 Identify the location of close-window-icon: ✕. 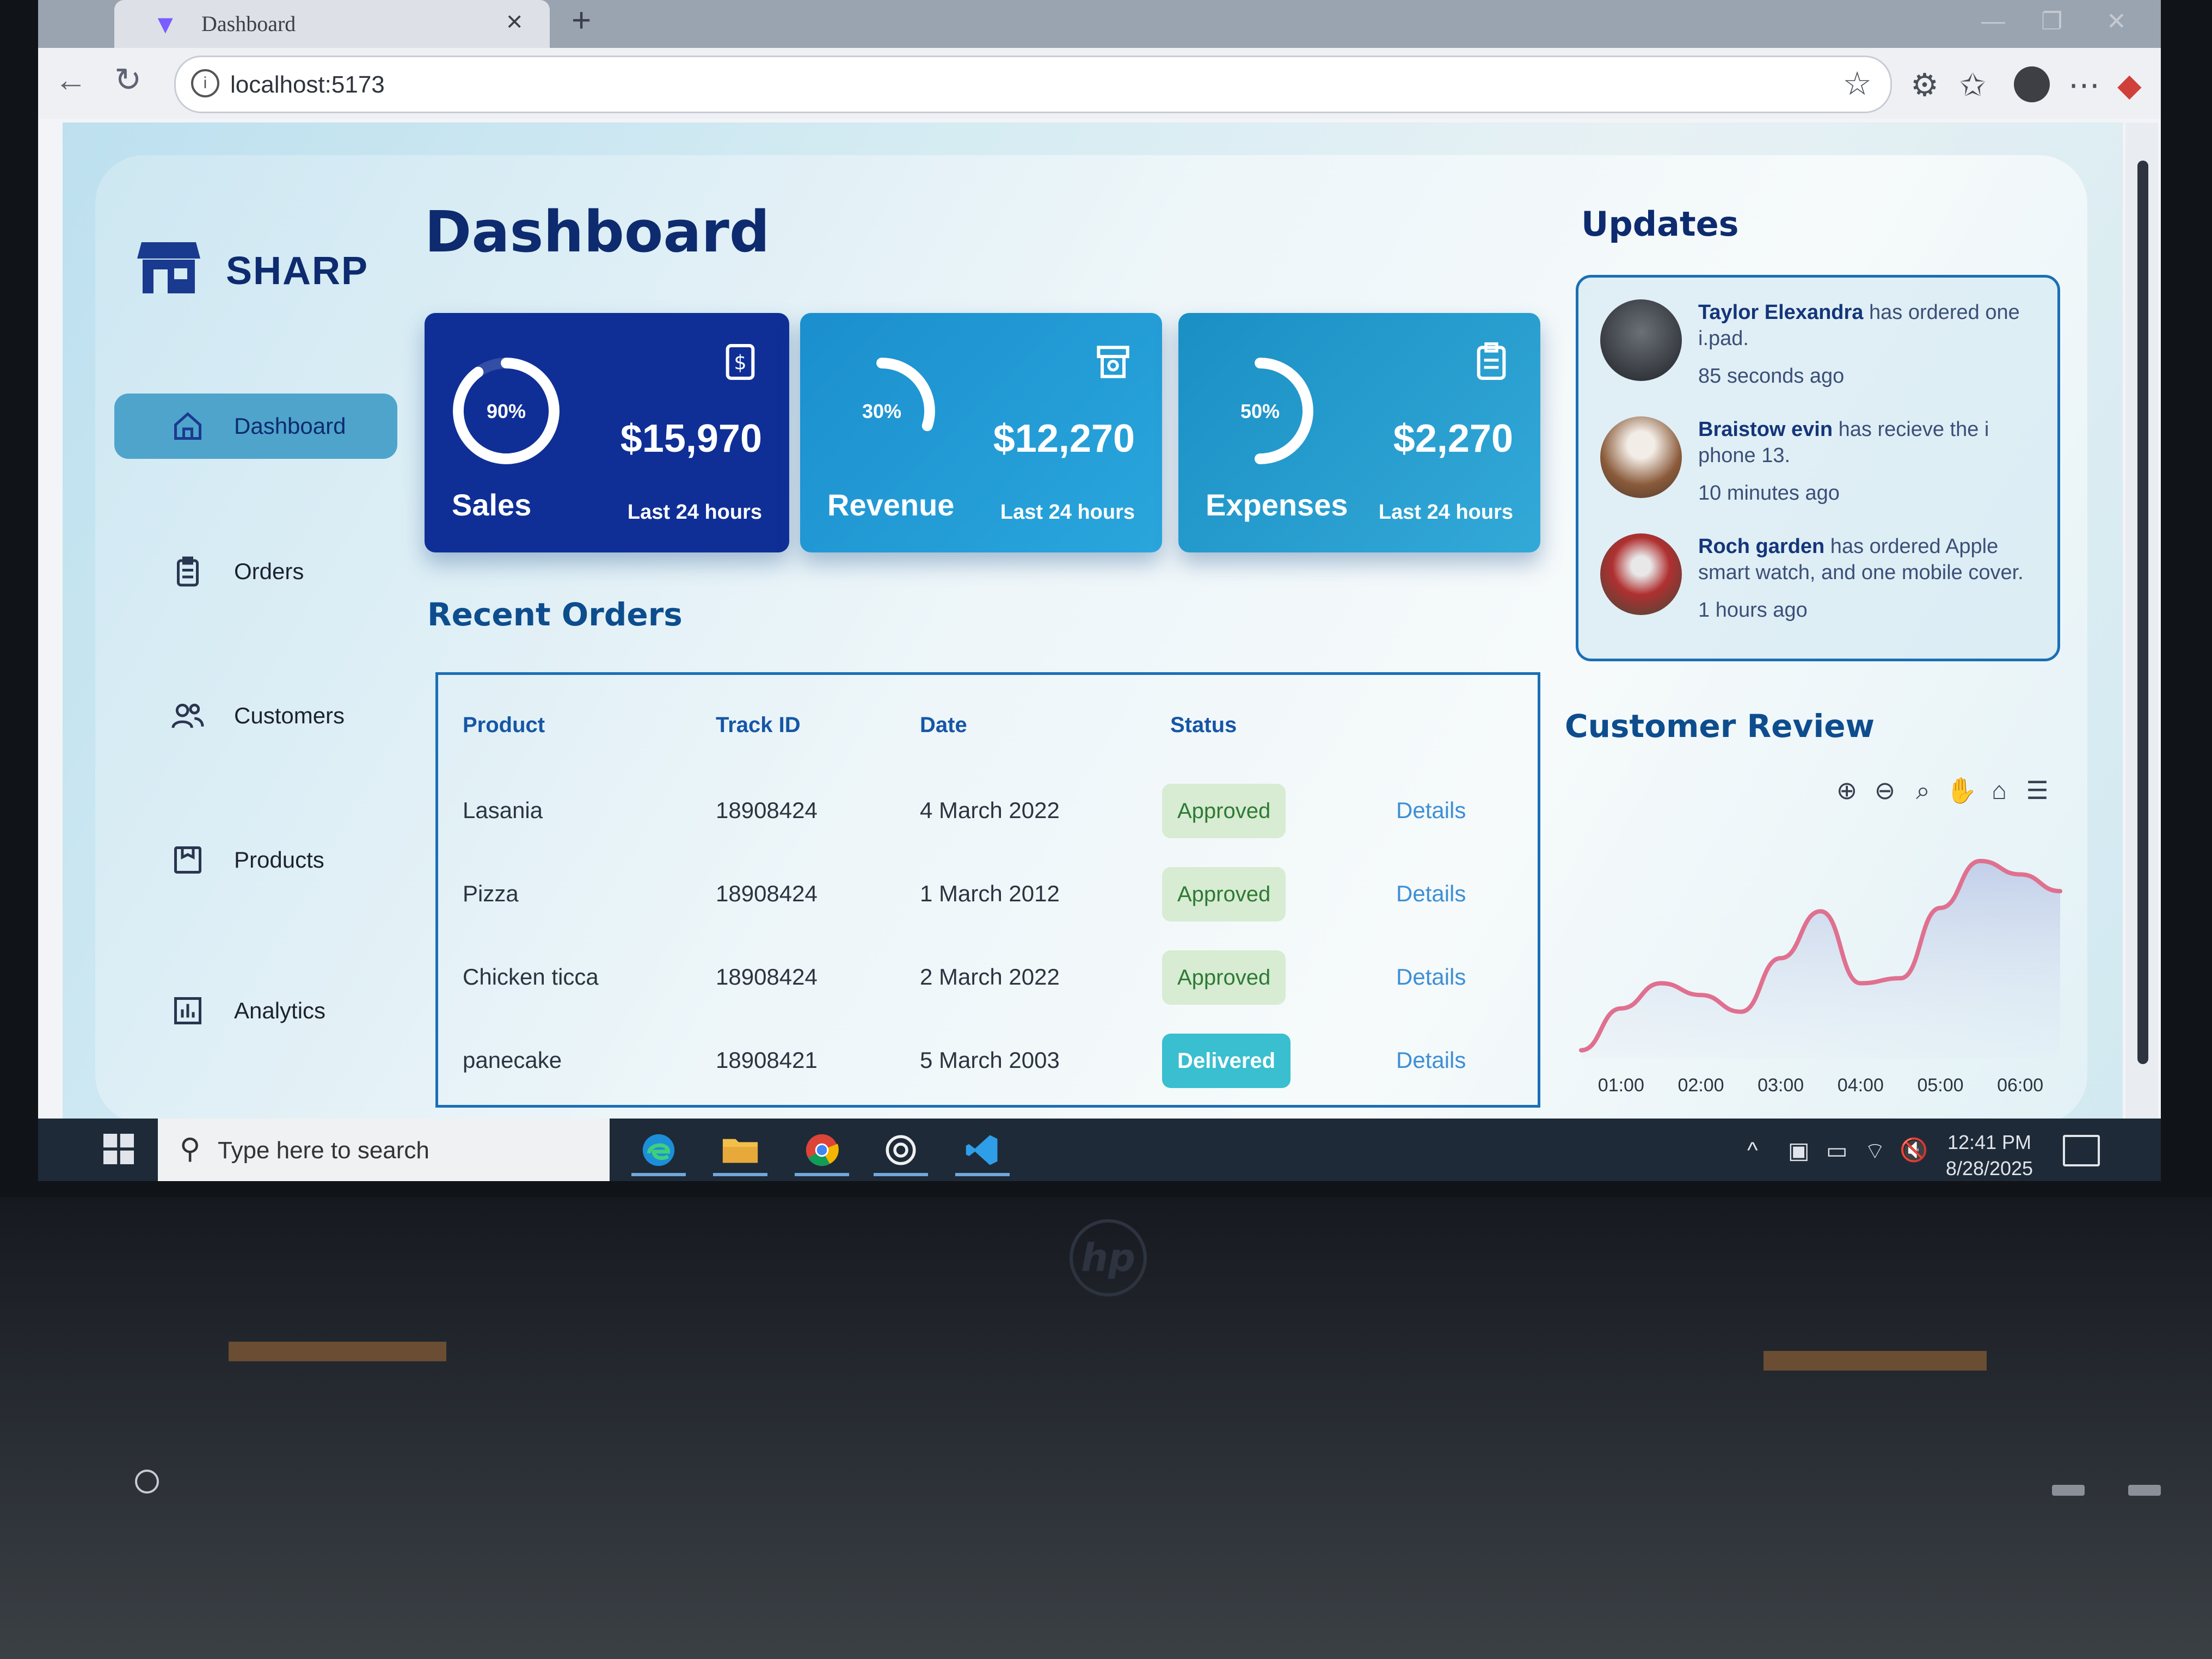
(2116, 21).